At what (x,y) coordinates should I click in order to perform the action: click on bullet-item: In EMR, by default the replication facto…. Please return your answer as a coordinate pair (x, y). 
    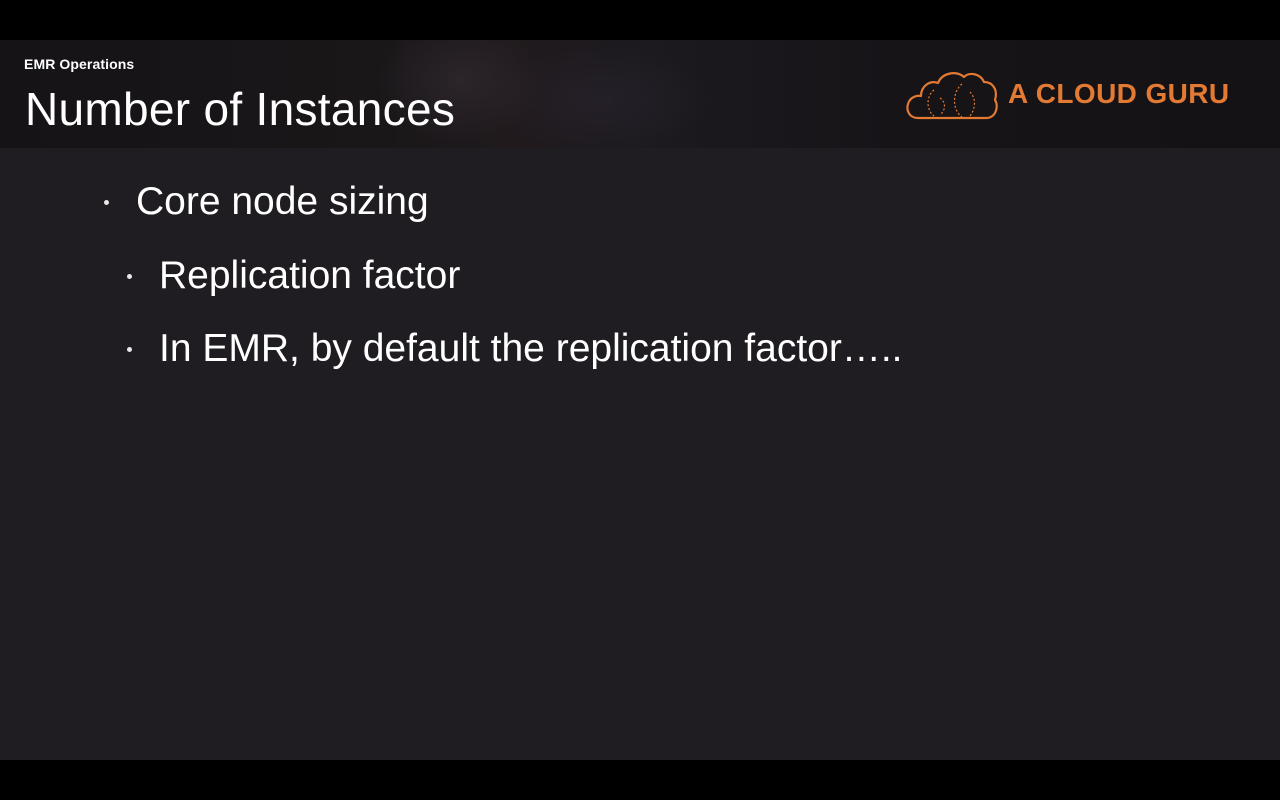
    Looking at the image, I should click on (515, 349).